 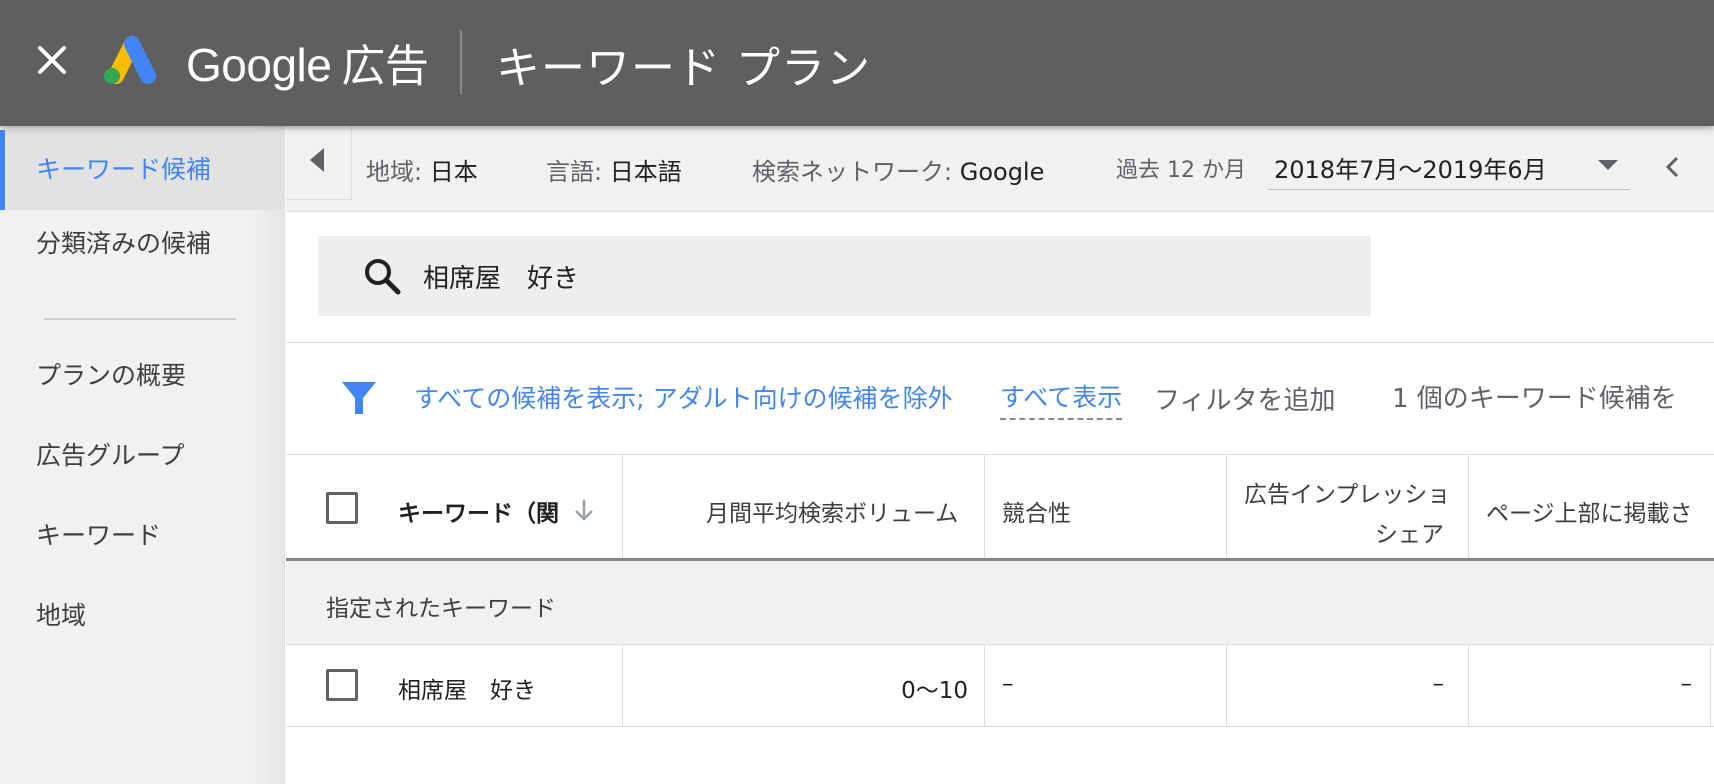 What do you see at coordinates (1608, 165) in the screenshot?
I see `chevron-down-icon` at bounding box center [1608, 165].